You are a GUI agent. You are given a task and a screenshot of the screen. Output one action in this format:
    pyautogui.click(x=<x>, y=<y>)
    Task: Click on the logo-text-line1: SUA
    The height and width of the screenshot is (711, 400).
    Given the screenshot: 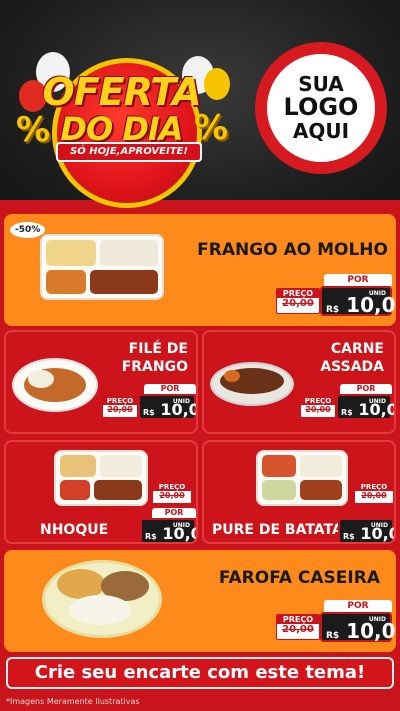 What is the action you would take?
    pyautogui.click(x=321, y=84)
    